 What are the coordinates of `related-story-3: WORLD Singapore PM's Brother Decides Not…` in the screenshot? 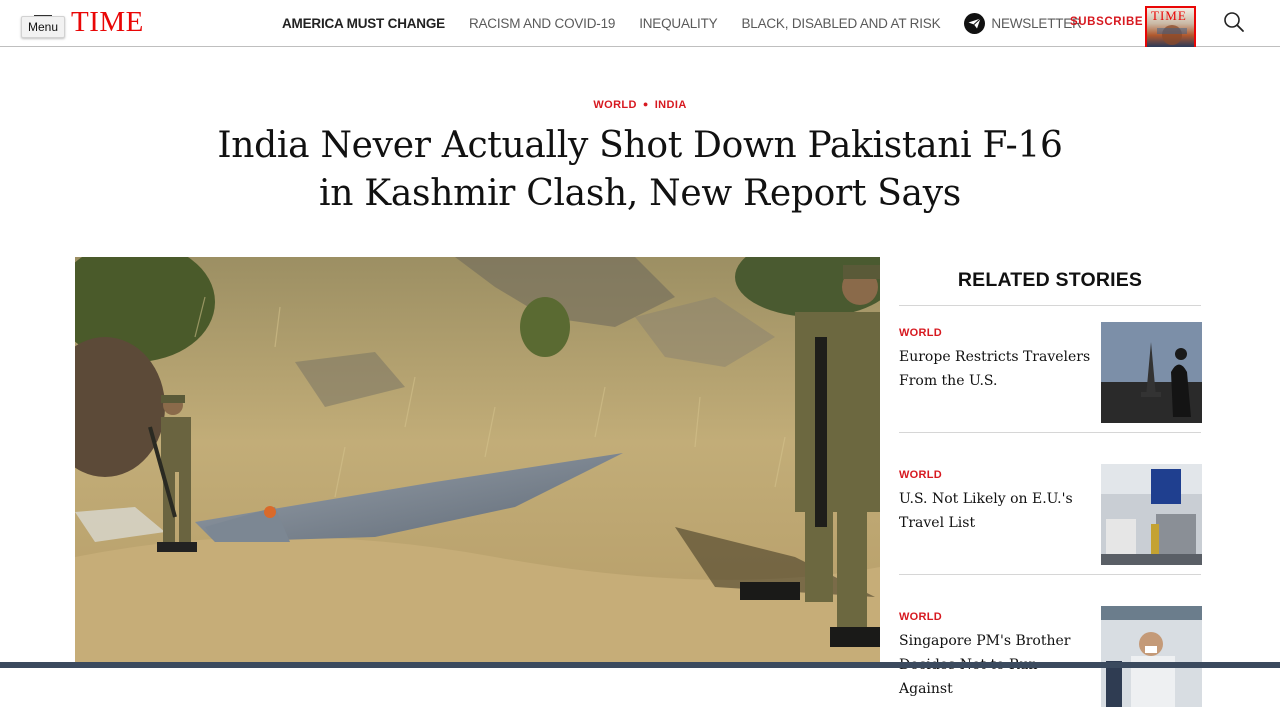 It's located at (1050, 653).